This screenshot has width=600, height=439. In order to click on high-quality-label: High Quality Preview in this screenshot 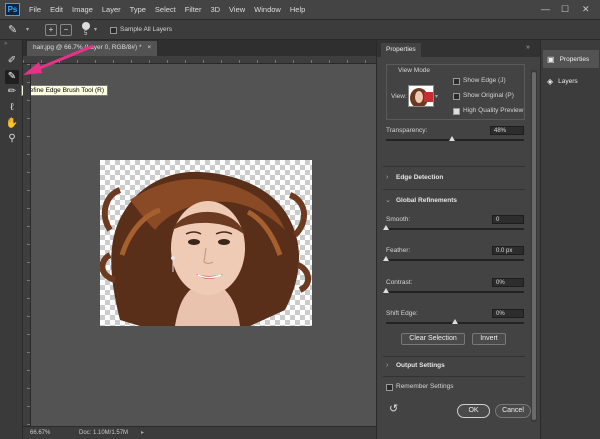, I will do `click(493, 110)`.